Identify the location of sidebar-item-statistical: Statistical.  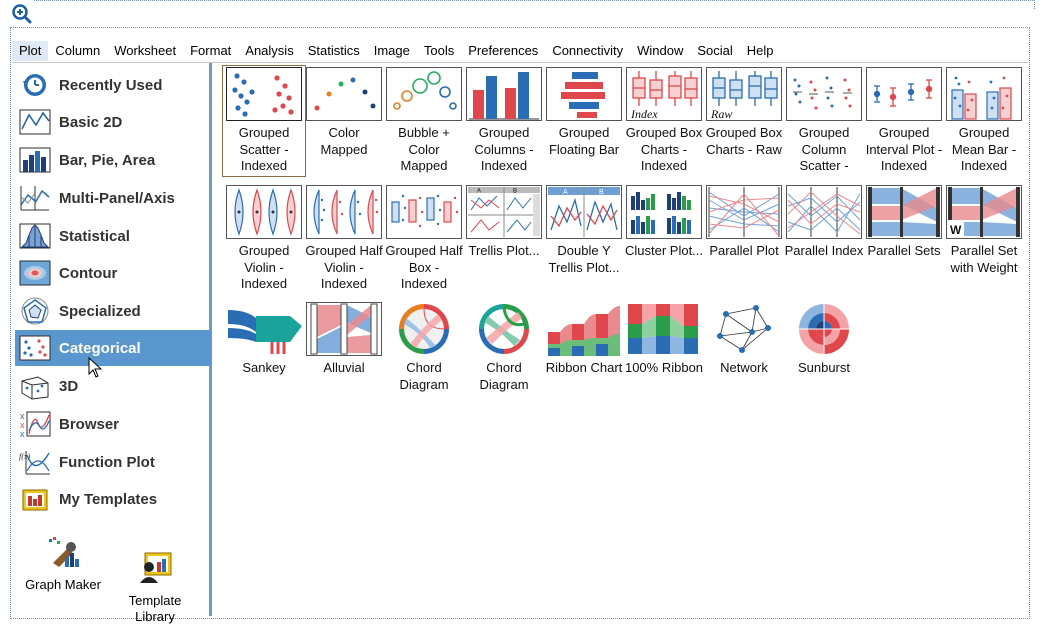
(113, 236).